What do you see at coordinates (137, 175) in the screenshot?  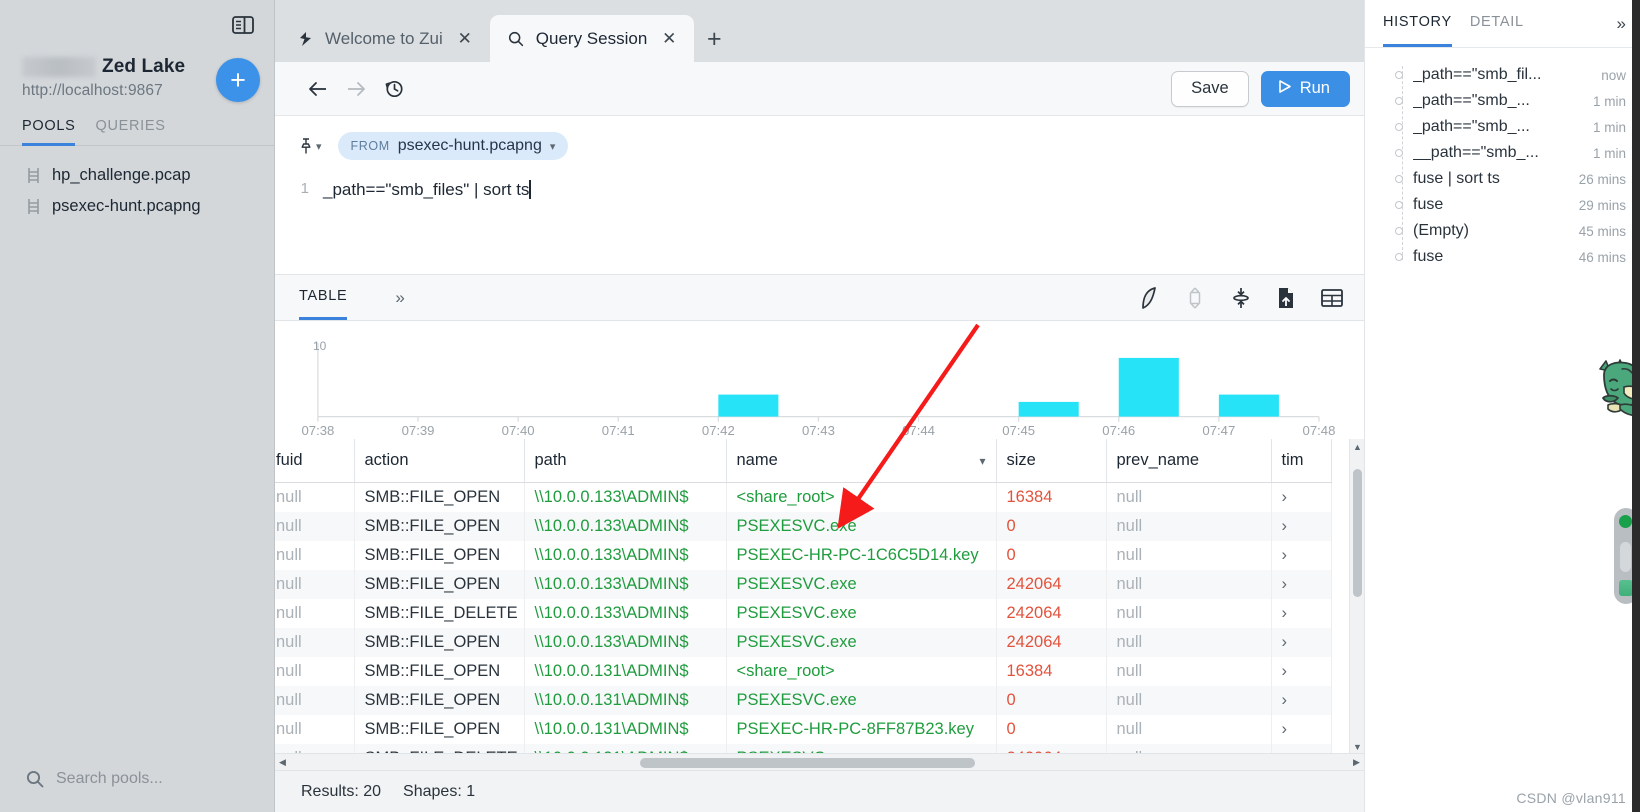 I see `pool-item-hp-challenge: hp_challenge.pcap` at bounding box center [137, 175].